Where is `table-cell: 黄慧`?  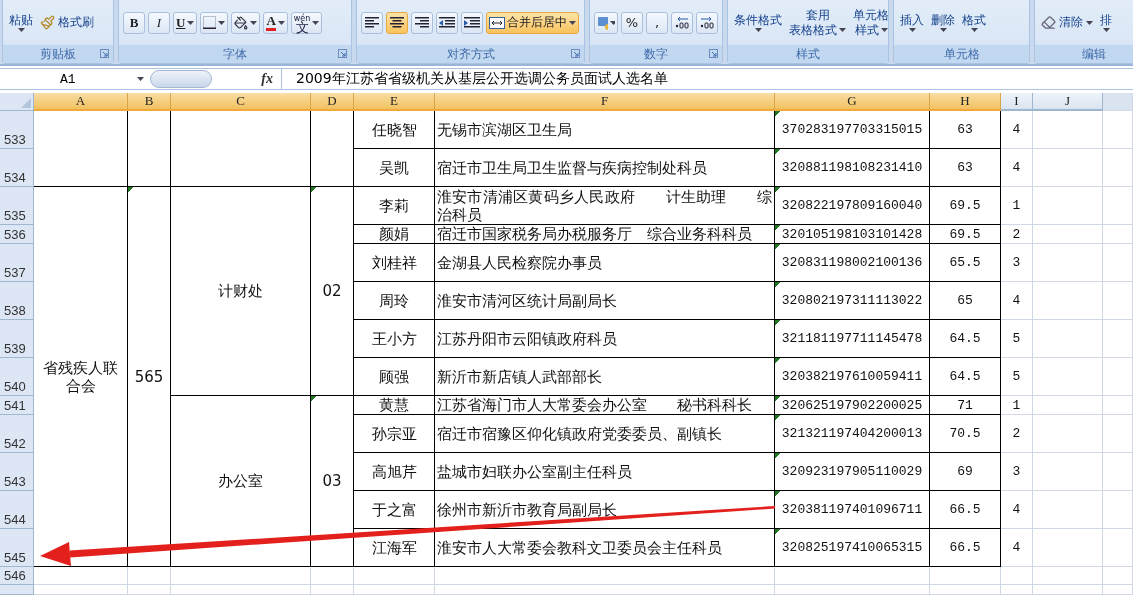
table-cell: 黄慧 is located at coordinates (394, 405).